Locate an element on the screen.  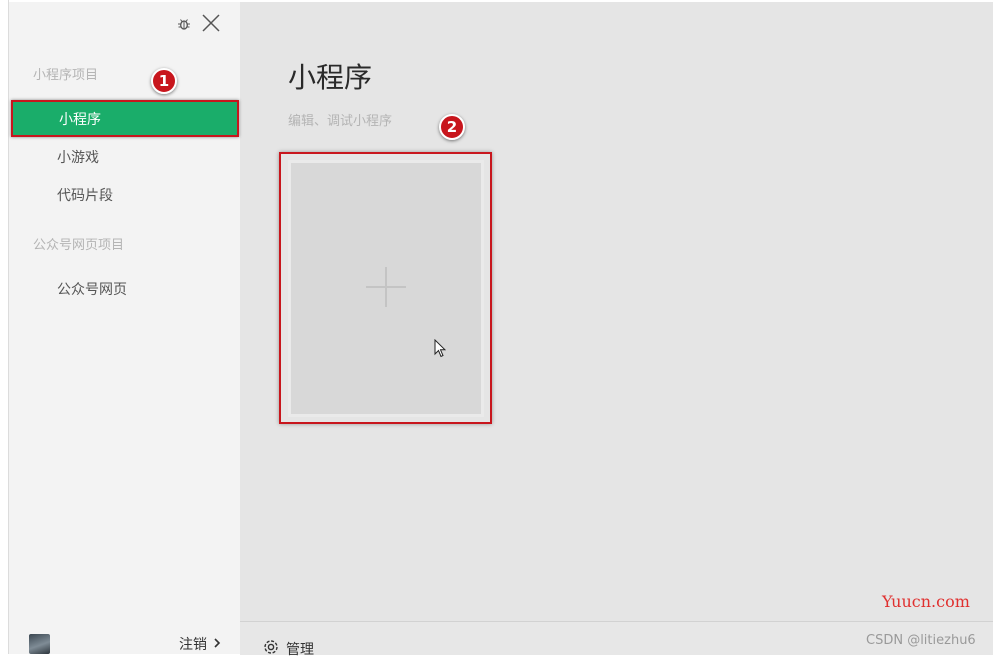
page-title: 小程序 is located at coordinates (330, 77).